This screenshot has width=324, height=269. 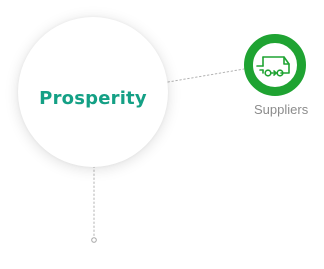 What do you see at coordinates (93, 98) in the screenshot?
I see `hub-title: Prosperity` at bounding box center [93, 98].